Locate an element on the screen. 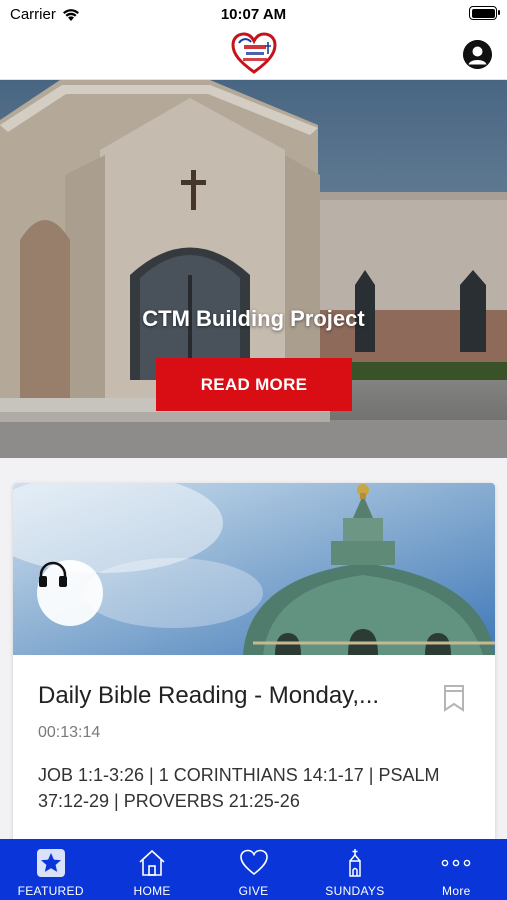 The height and width of the screenshot is (900, 507). heart-icon is located at coordinates (254, 863).